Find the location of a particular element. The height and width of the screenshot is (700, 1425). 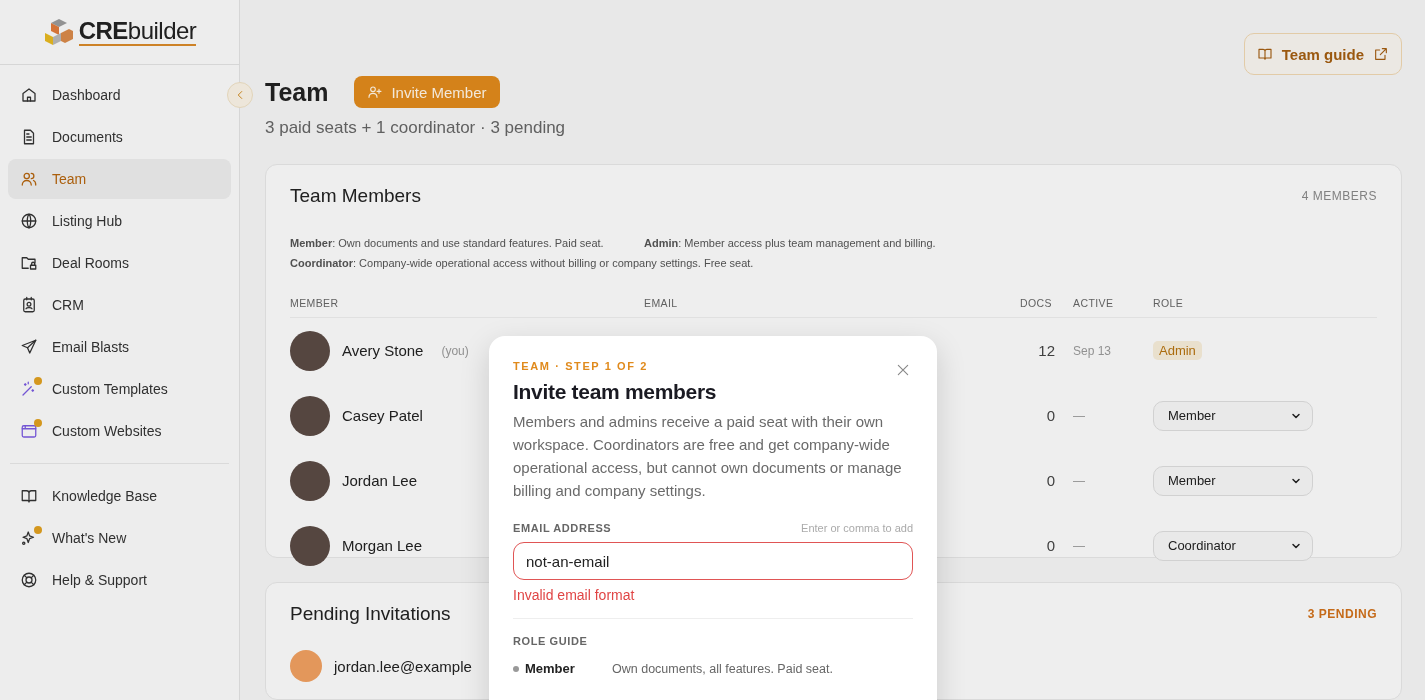

dialog-title: Invite team members is located at coordinates (615, 392).